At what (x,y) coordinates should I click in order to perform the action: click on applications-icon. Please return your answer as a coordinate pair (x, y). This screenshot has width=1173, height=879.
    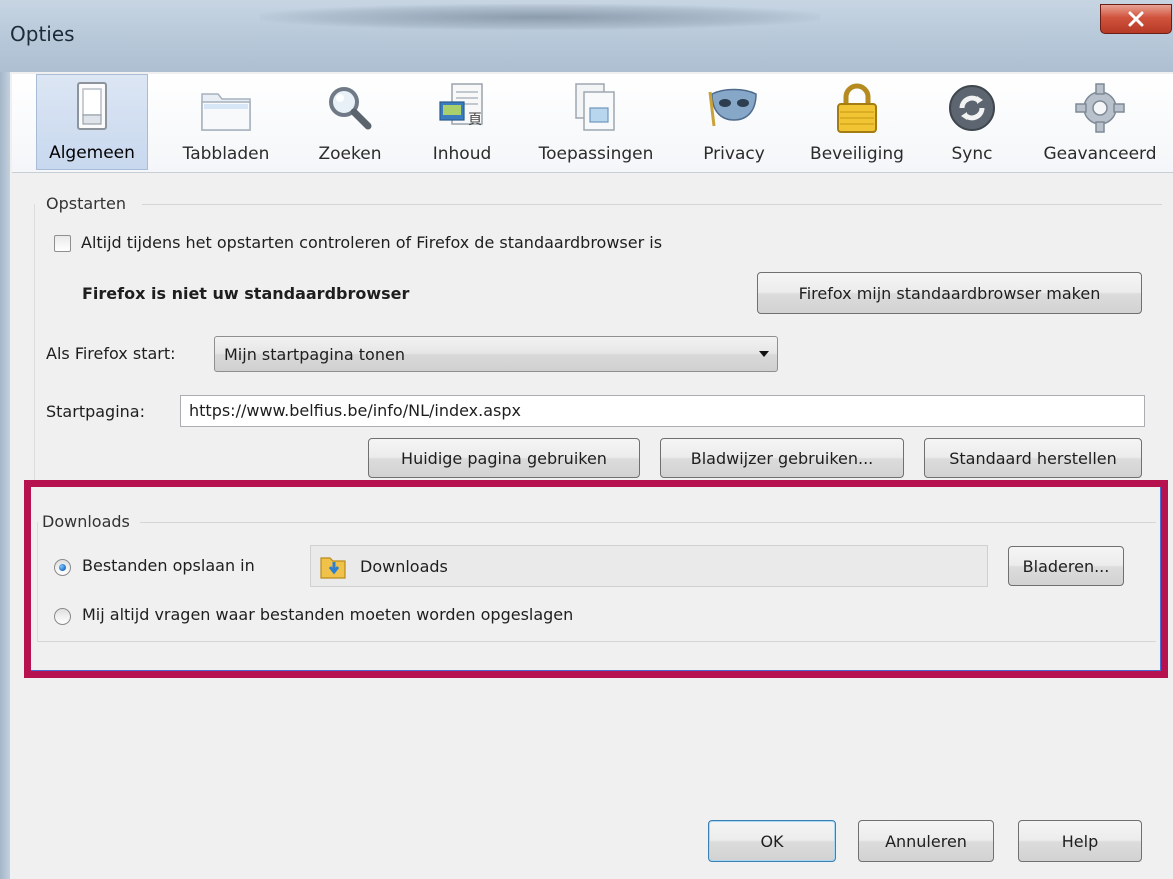
    Looking at the image, I should click on (595, 107).